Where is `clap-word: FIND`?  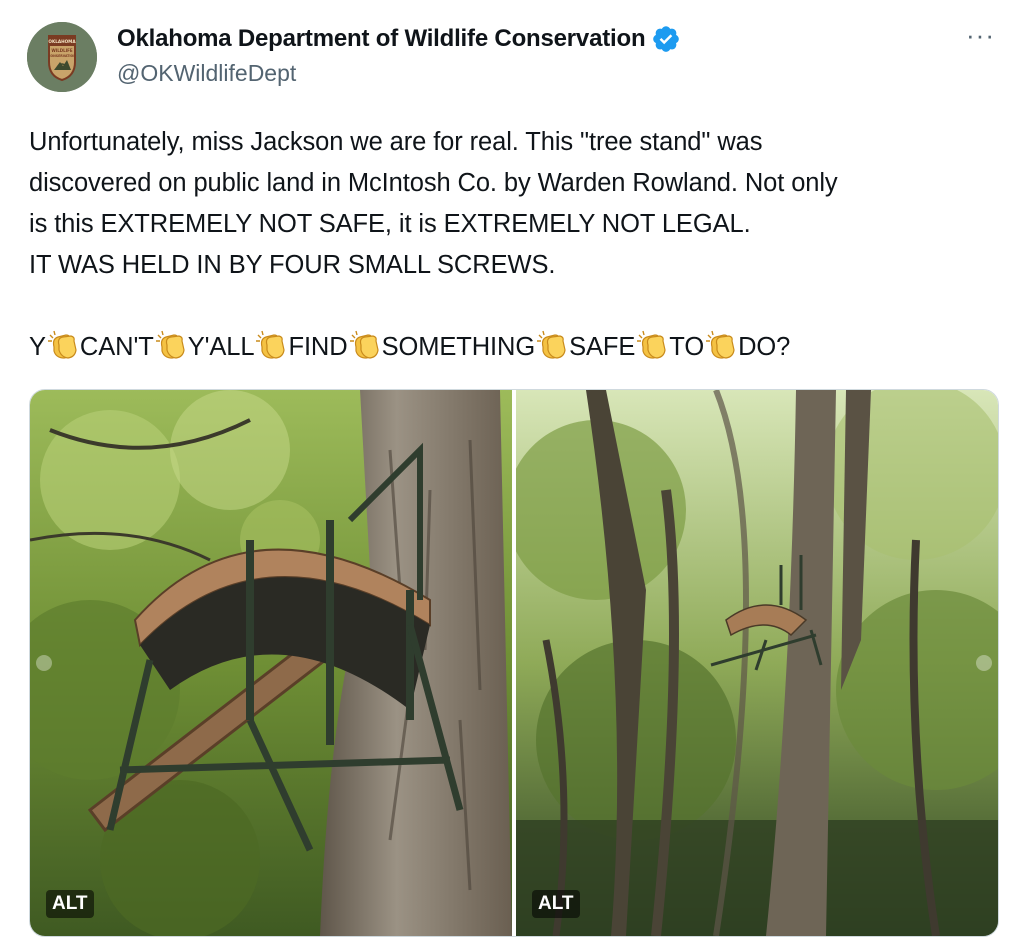 clap-word: FIND is located at coordinates (318, 347).